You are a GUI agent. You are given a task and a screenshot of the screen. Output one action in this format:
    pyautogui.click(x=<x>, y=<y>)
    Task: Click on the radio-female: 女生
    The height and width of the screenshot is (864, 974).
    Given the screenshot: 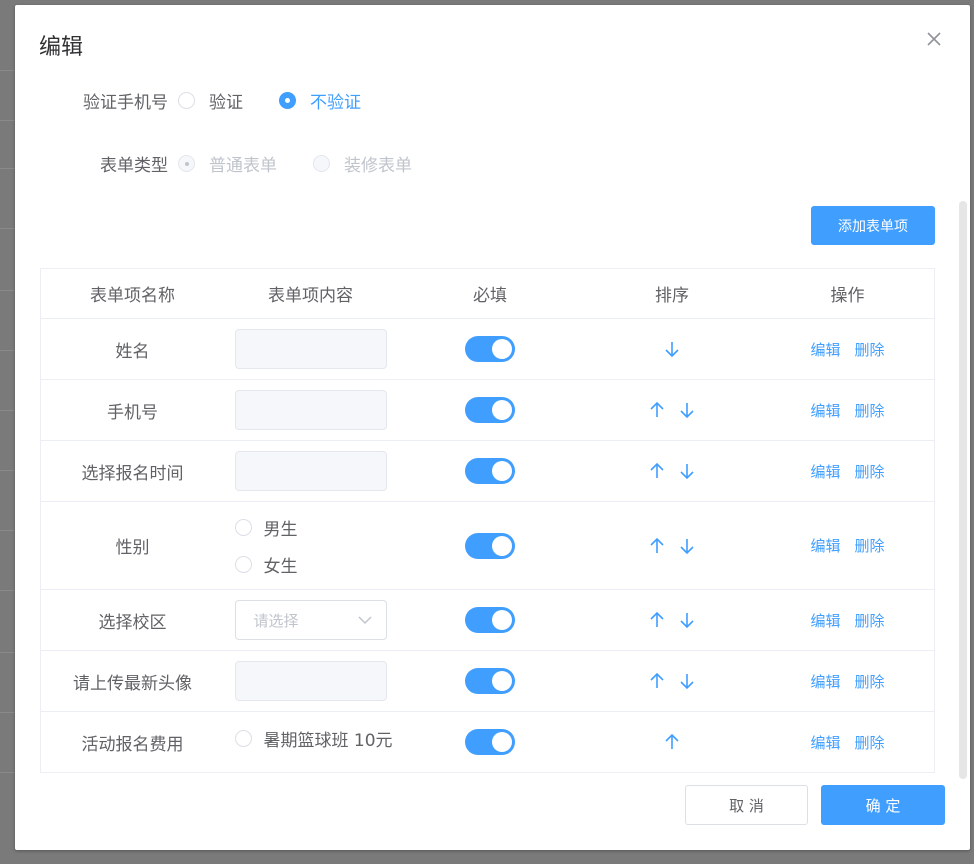 What is the action you would take?
    pyautogui.click(x=266, y=564)
    